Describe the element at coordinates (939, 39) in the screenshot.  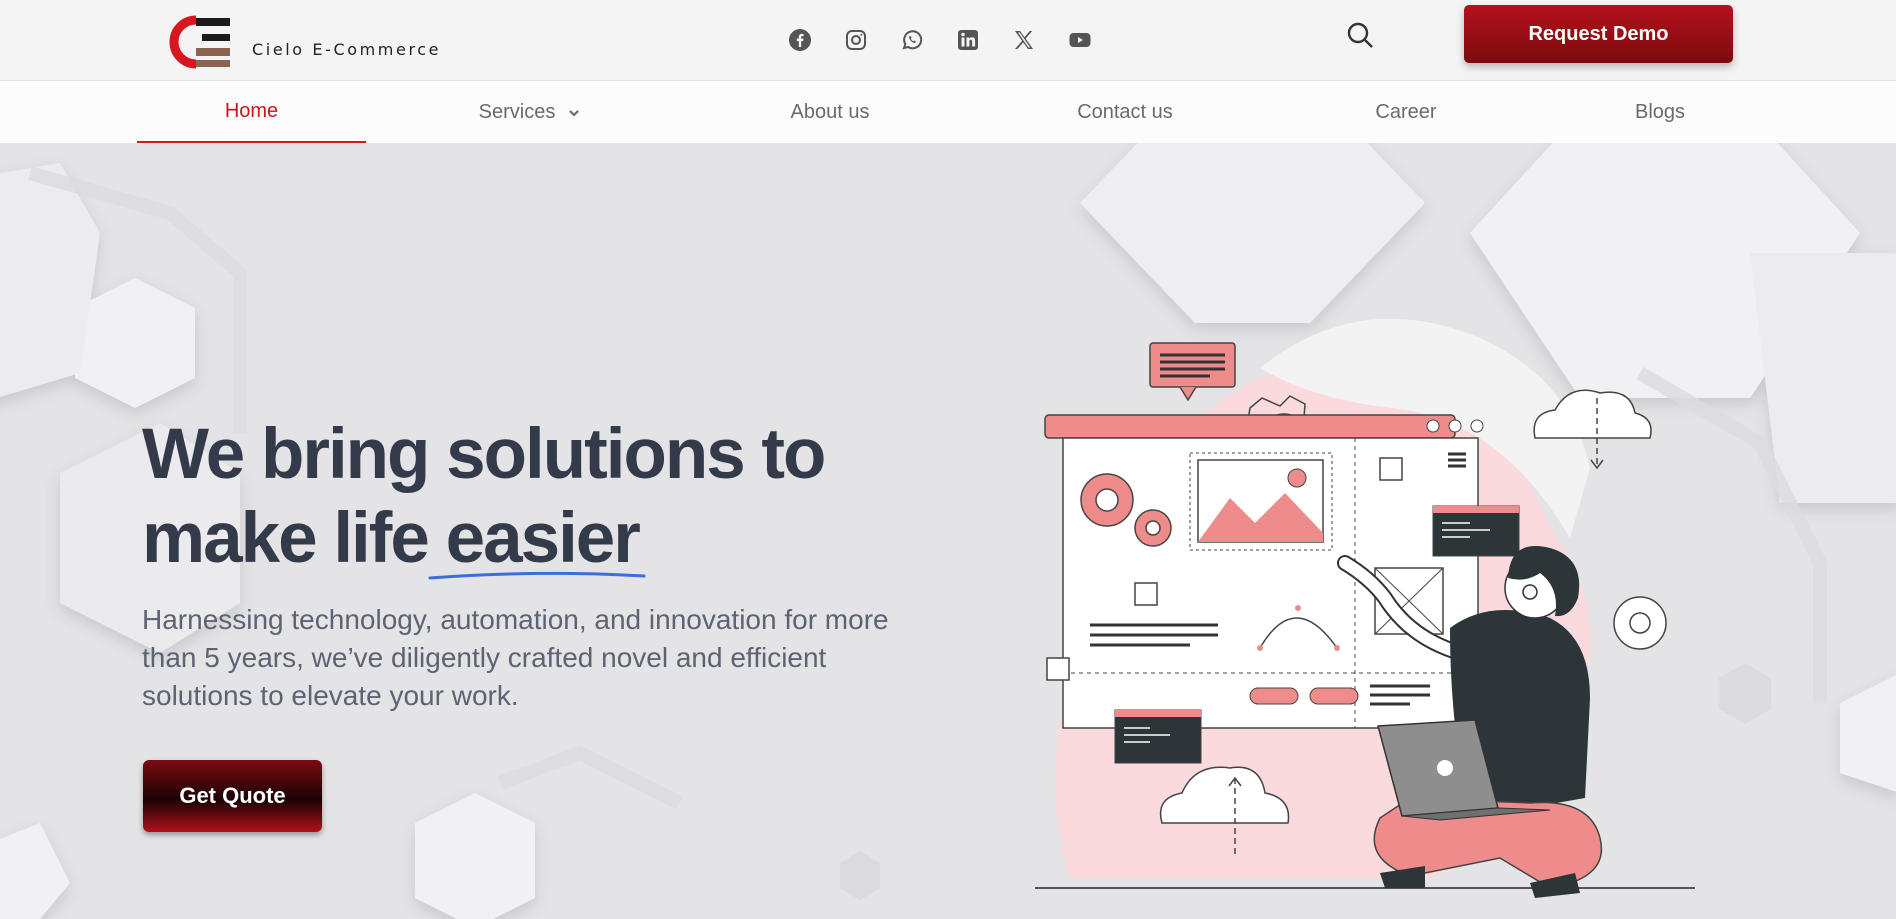
I see `social-links` at that location.